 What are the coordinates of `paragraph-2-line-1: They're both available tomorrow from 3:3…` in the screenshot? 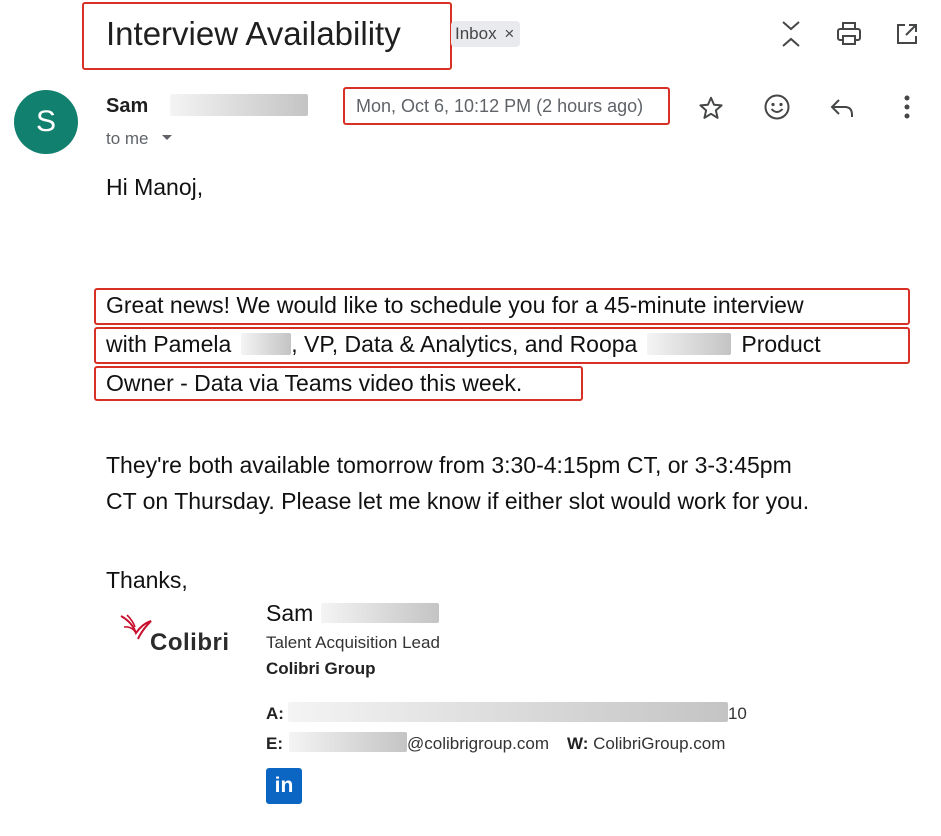 It's located at (449, 465).